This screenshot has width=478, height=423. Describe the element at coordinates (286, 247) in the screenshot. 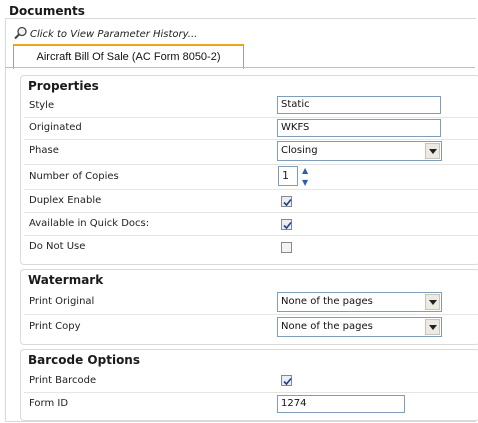

I see `donotuse-checkbox` at that location.